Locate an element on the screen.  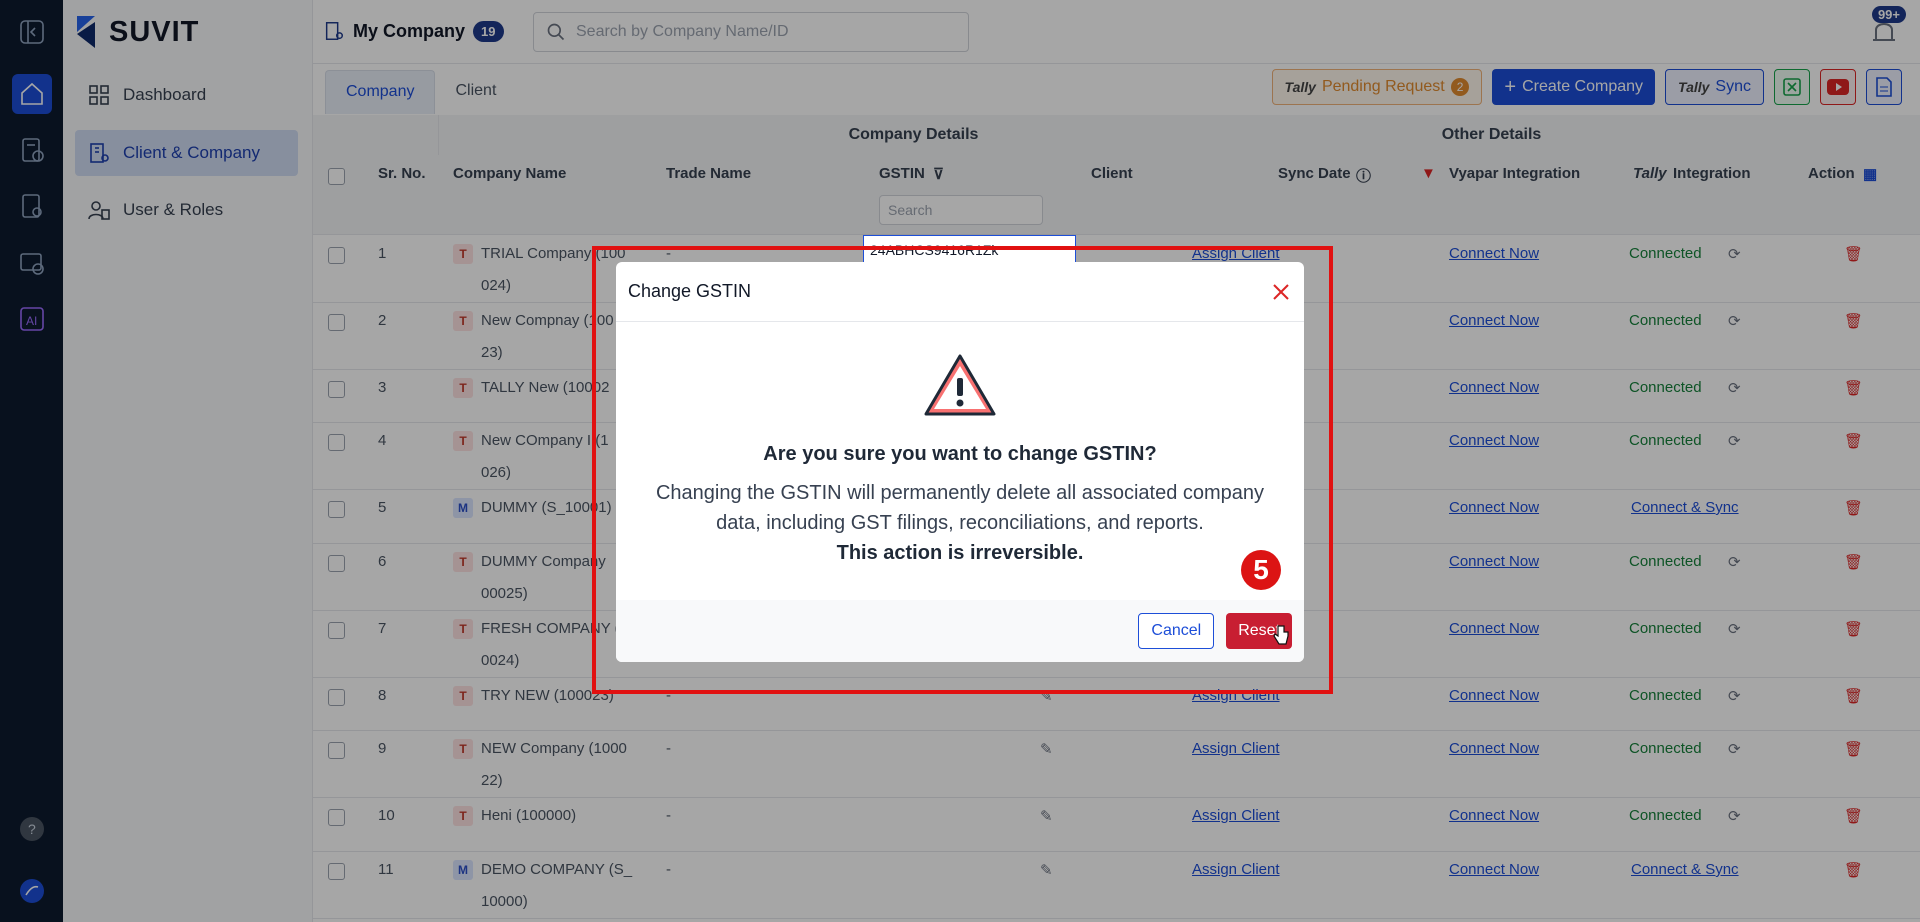
dialog-warning: This action is irreversible. is located at coordinates (960, 553).